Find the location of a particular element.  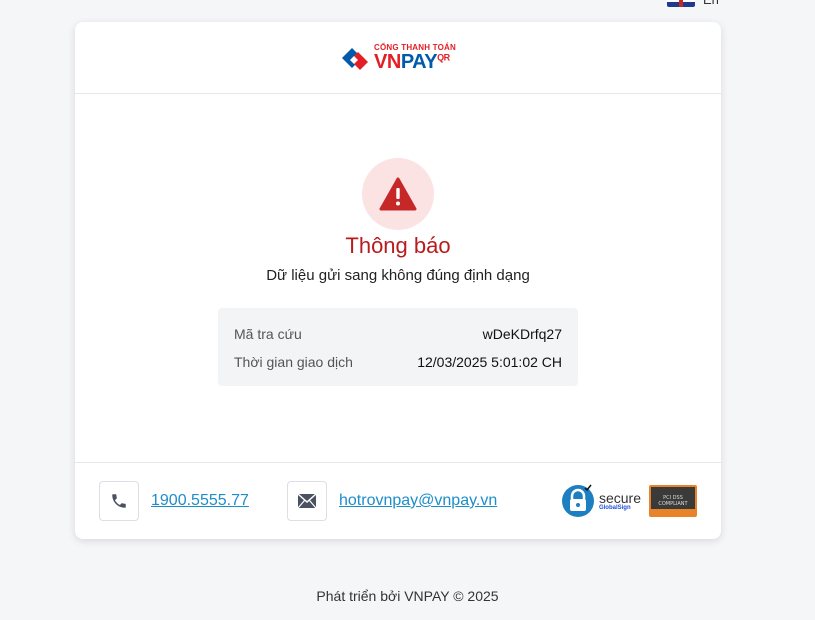

phone-contact: 1900.5555.77 is located at coordinates (193, 501).